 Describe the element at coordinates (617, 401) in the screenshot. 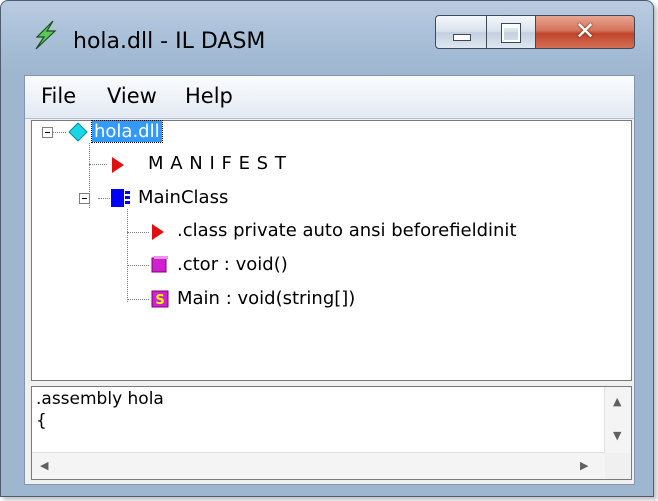

I see `scroll-up-icon: ▲` at that location.